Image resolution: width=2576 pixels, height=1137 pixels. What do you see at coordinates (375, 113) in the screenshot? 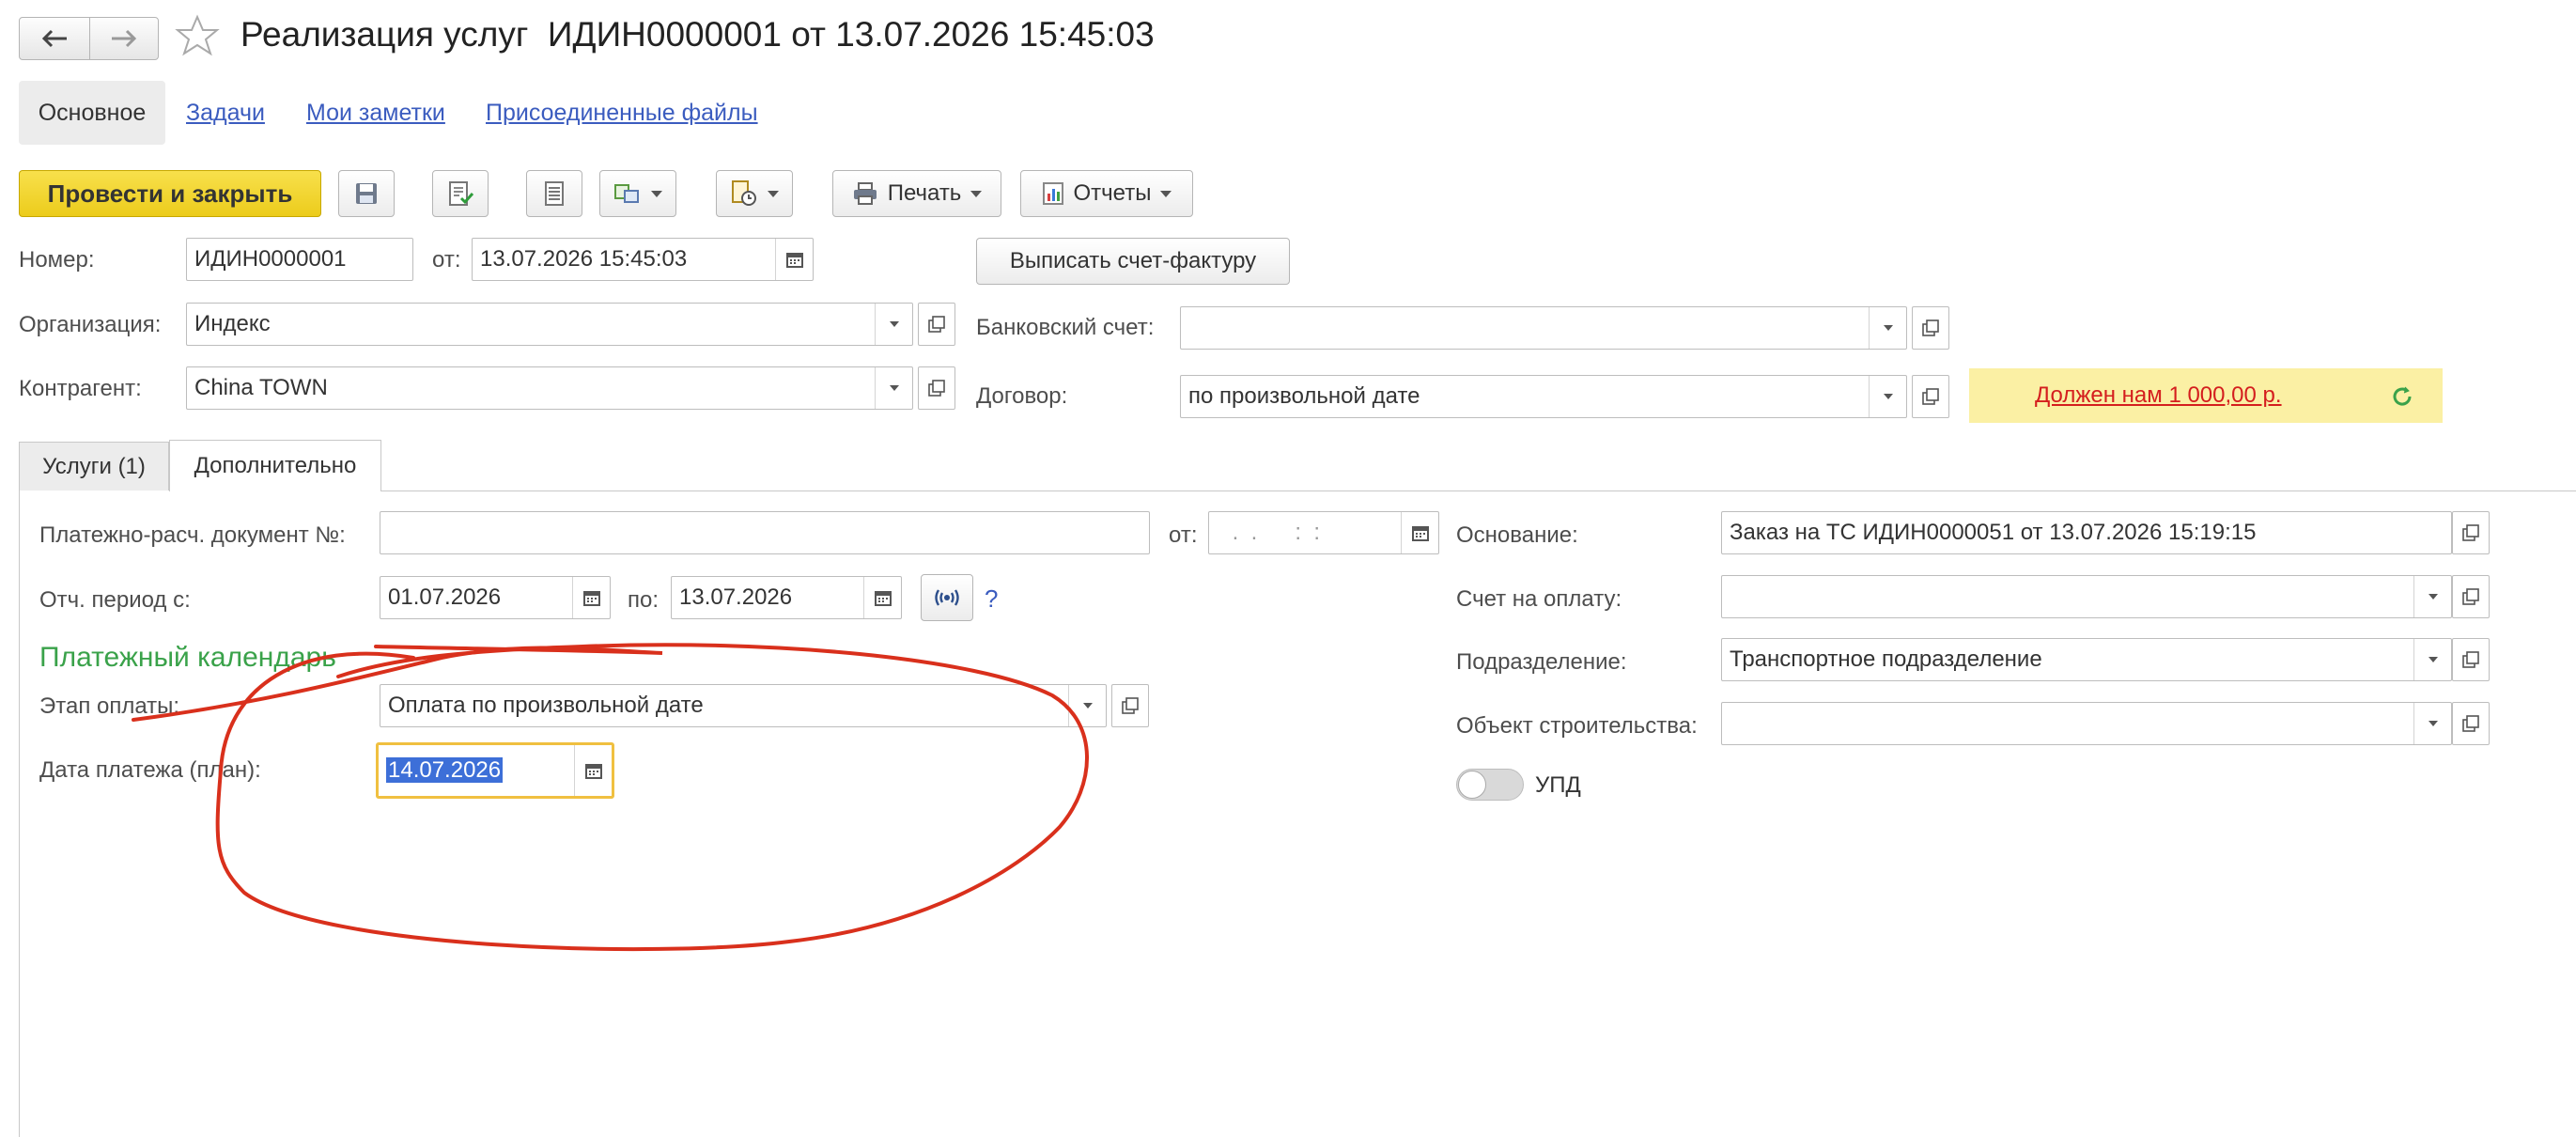
I see `tab-notes: Мои заметки` at bounding box center [375, 113].